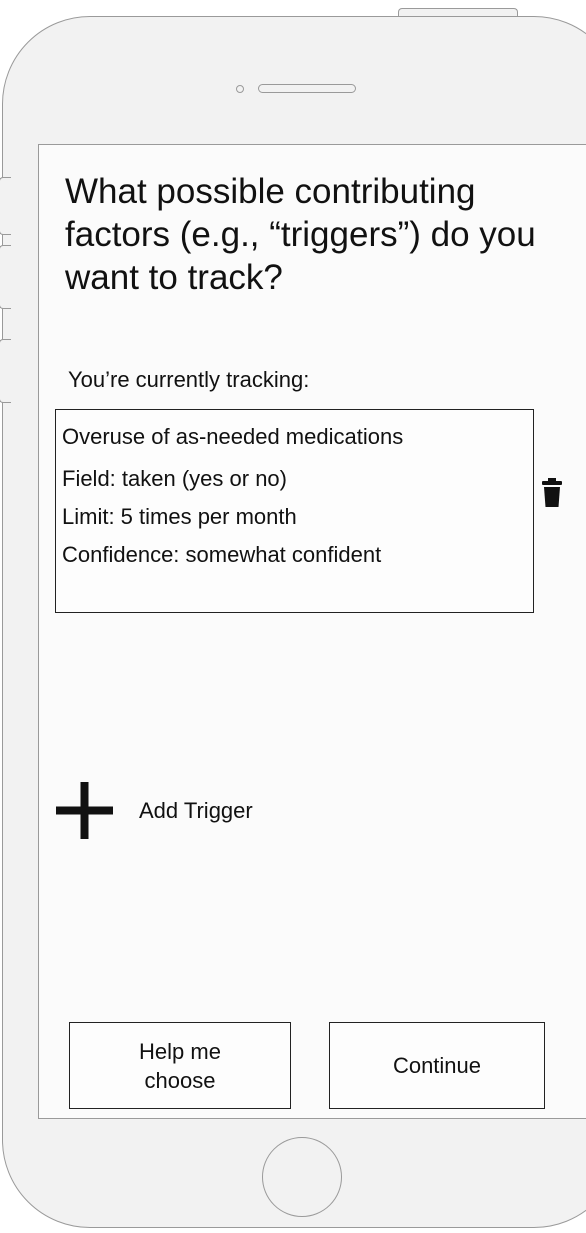  I want to click on help-me-choose-label: Help me choose, so click(180, 1065).